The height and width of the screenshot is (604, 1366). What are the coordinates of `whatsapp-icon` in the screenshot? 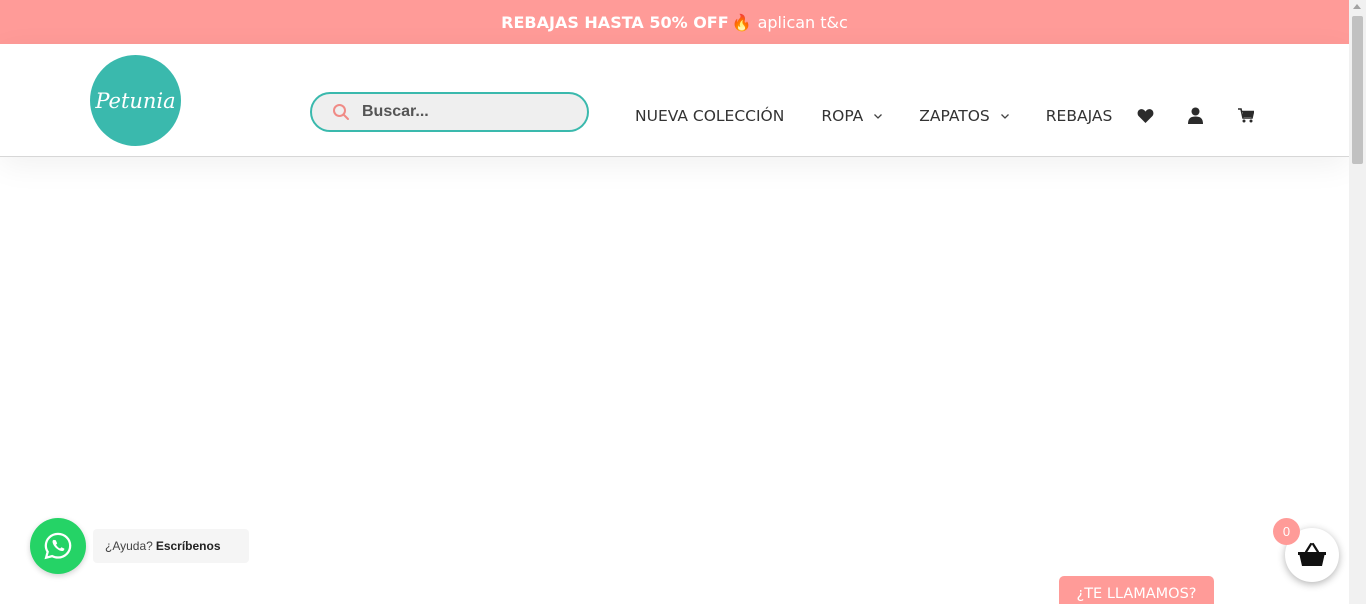 It's located at (58, 546).